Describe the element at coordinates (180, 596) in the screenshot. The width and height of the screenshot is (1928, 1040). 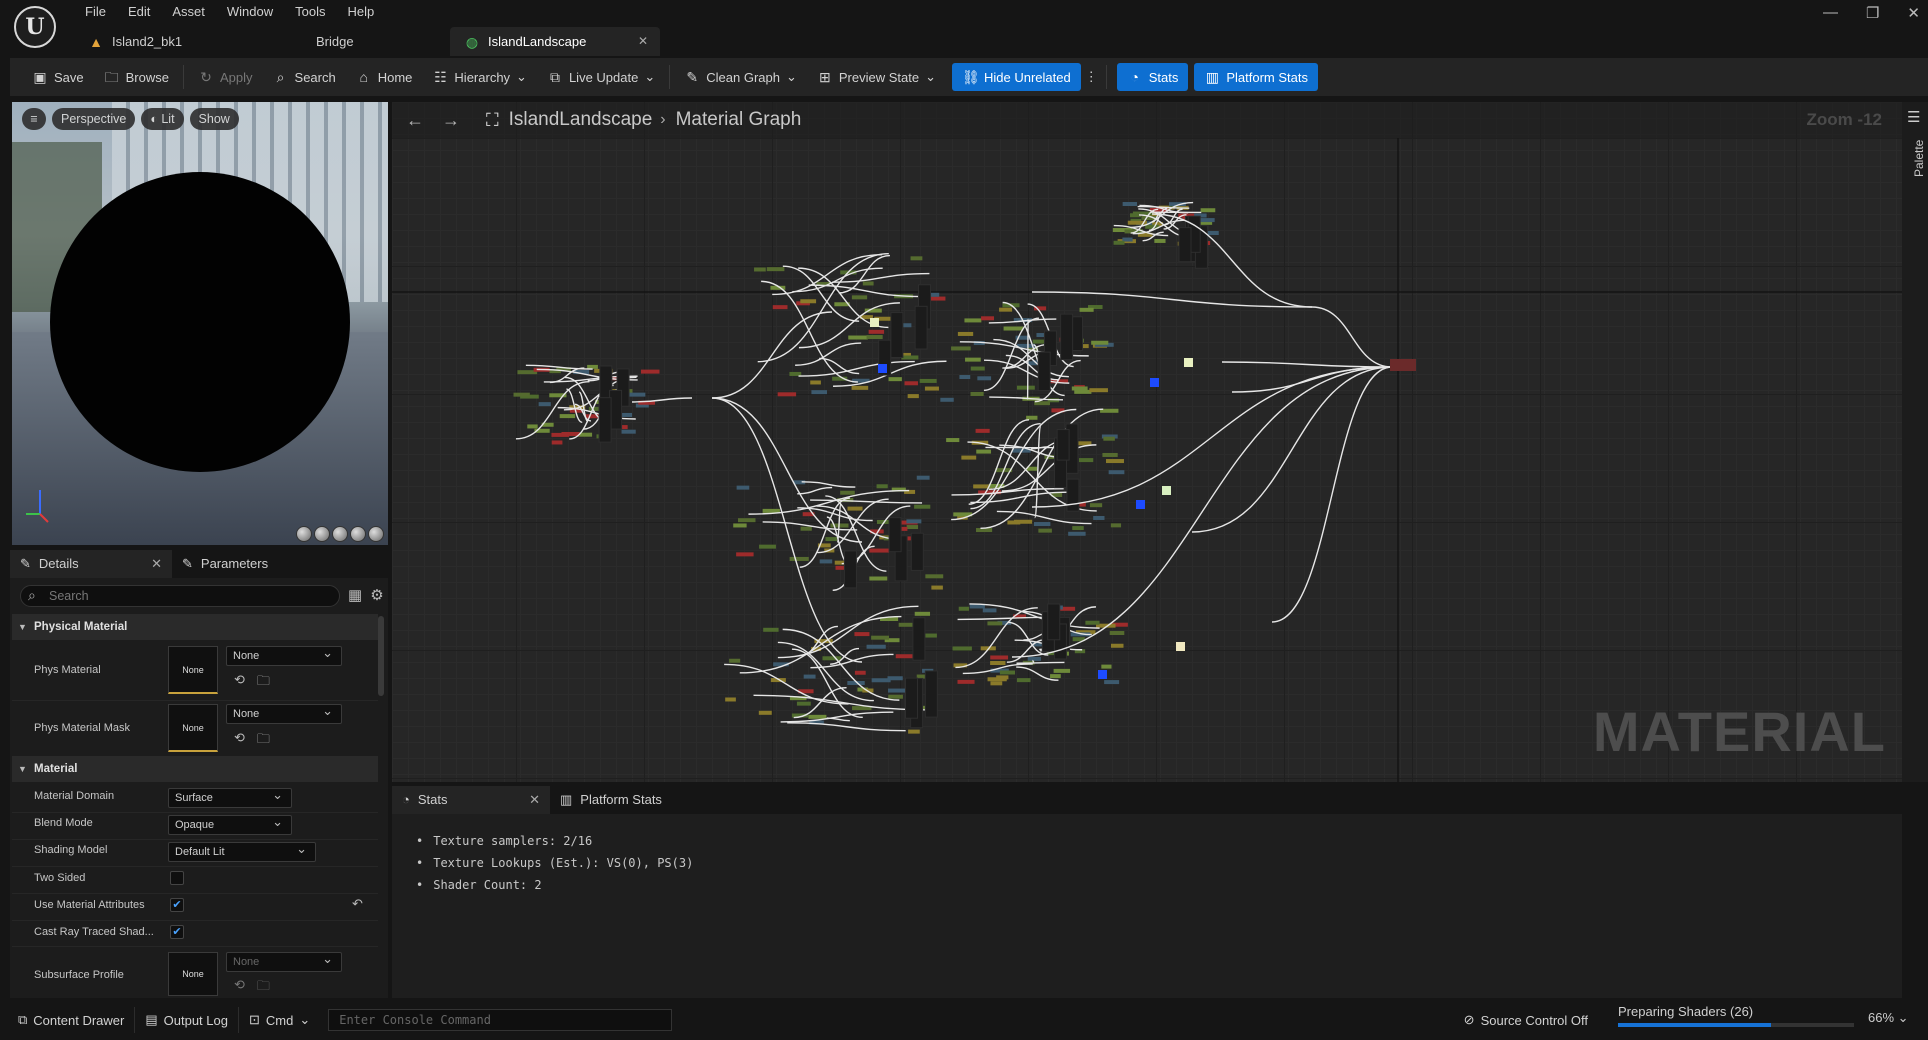
I see `details-search-input: Search` at that location.